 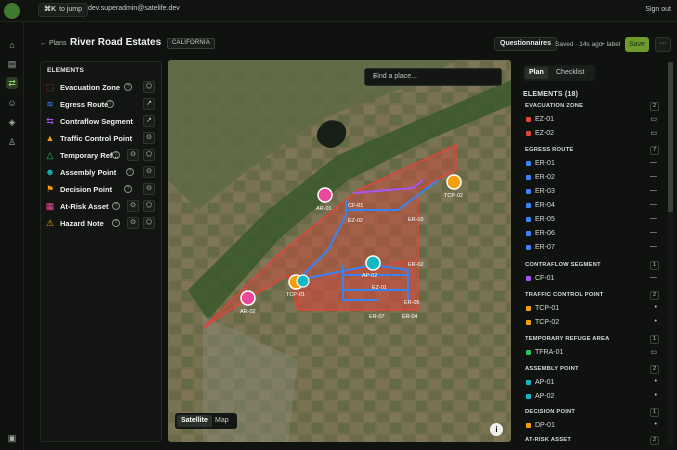 I want to click on group-egress-route: EGRESS ROUTE 7, so click(x=592, y=151).